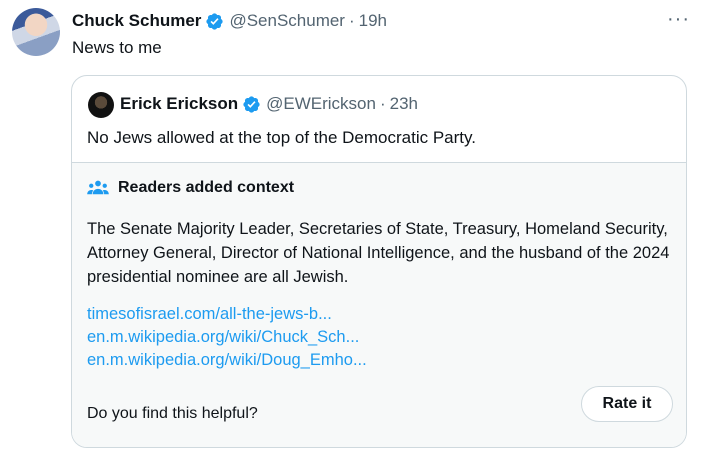  Describe the element at coordinates (117, 47) in the screenshot. I see `tweet-text: News to me` at that location.